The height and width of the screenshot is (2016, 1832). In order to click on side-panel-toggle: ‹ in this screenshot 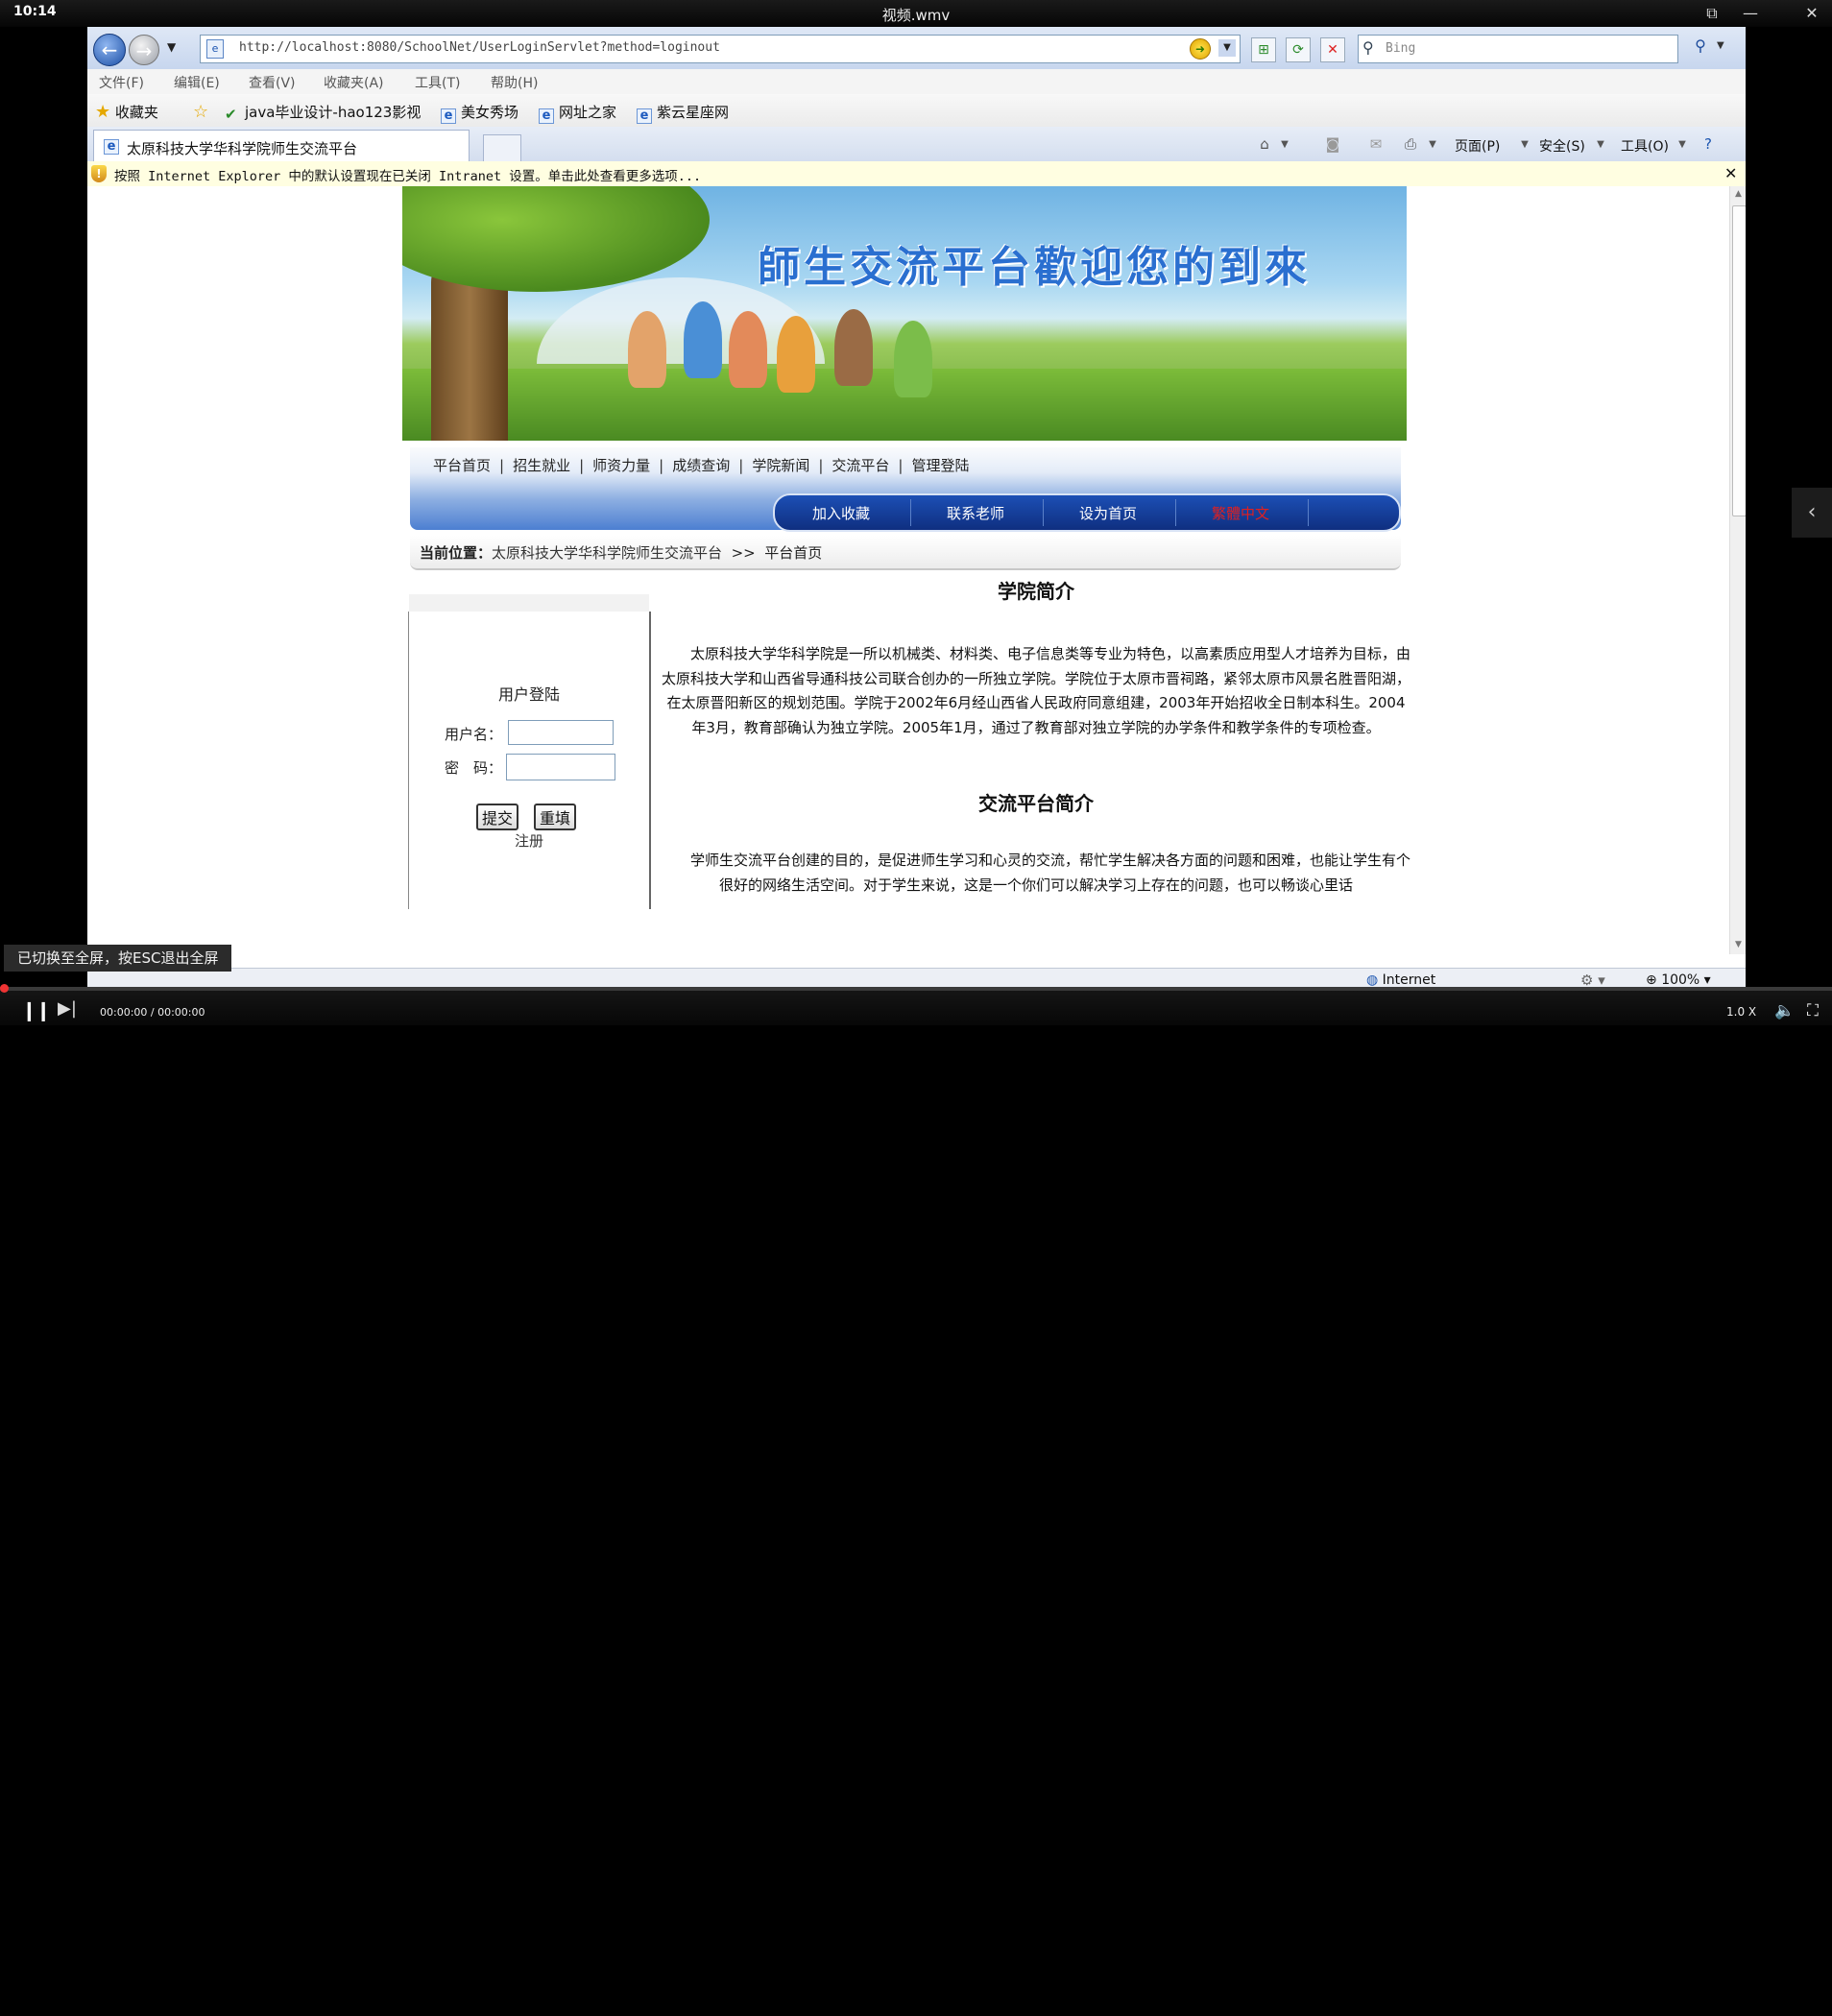, I will do `click(1812, 513)`.